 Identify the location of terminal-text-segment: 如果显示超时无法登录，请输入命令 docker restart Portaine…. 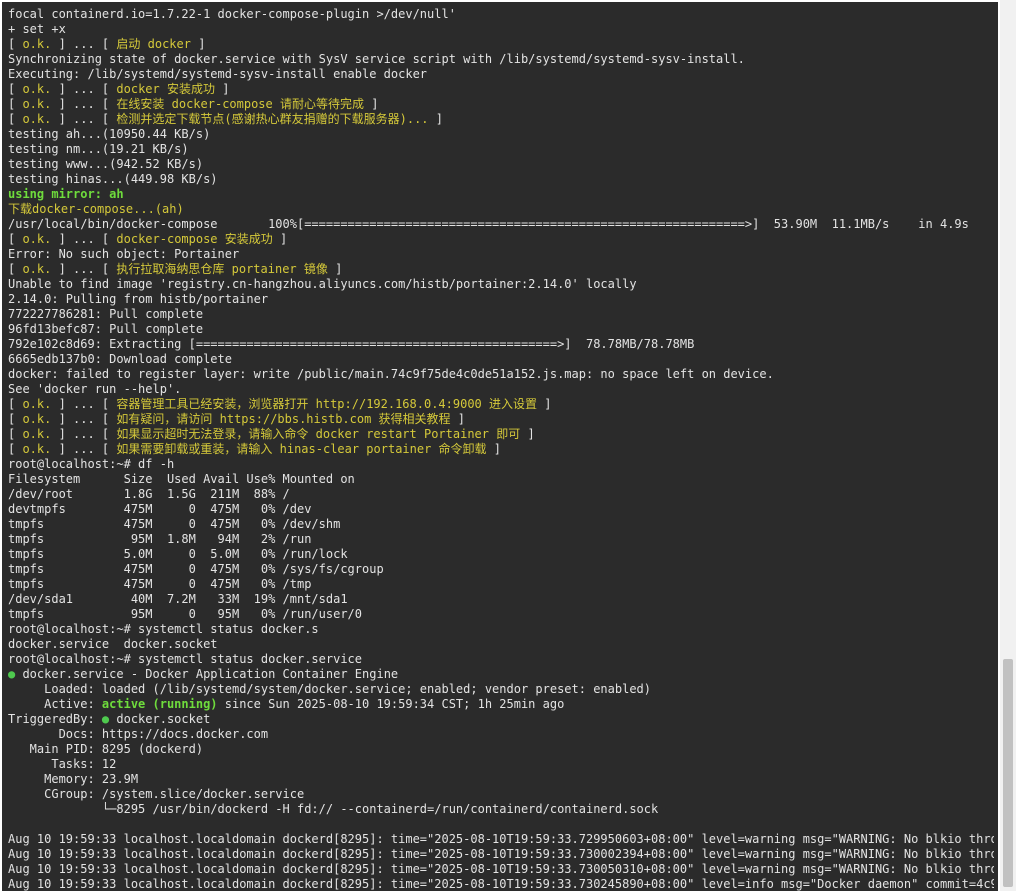
(318, 434).